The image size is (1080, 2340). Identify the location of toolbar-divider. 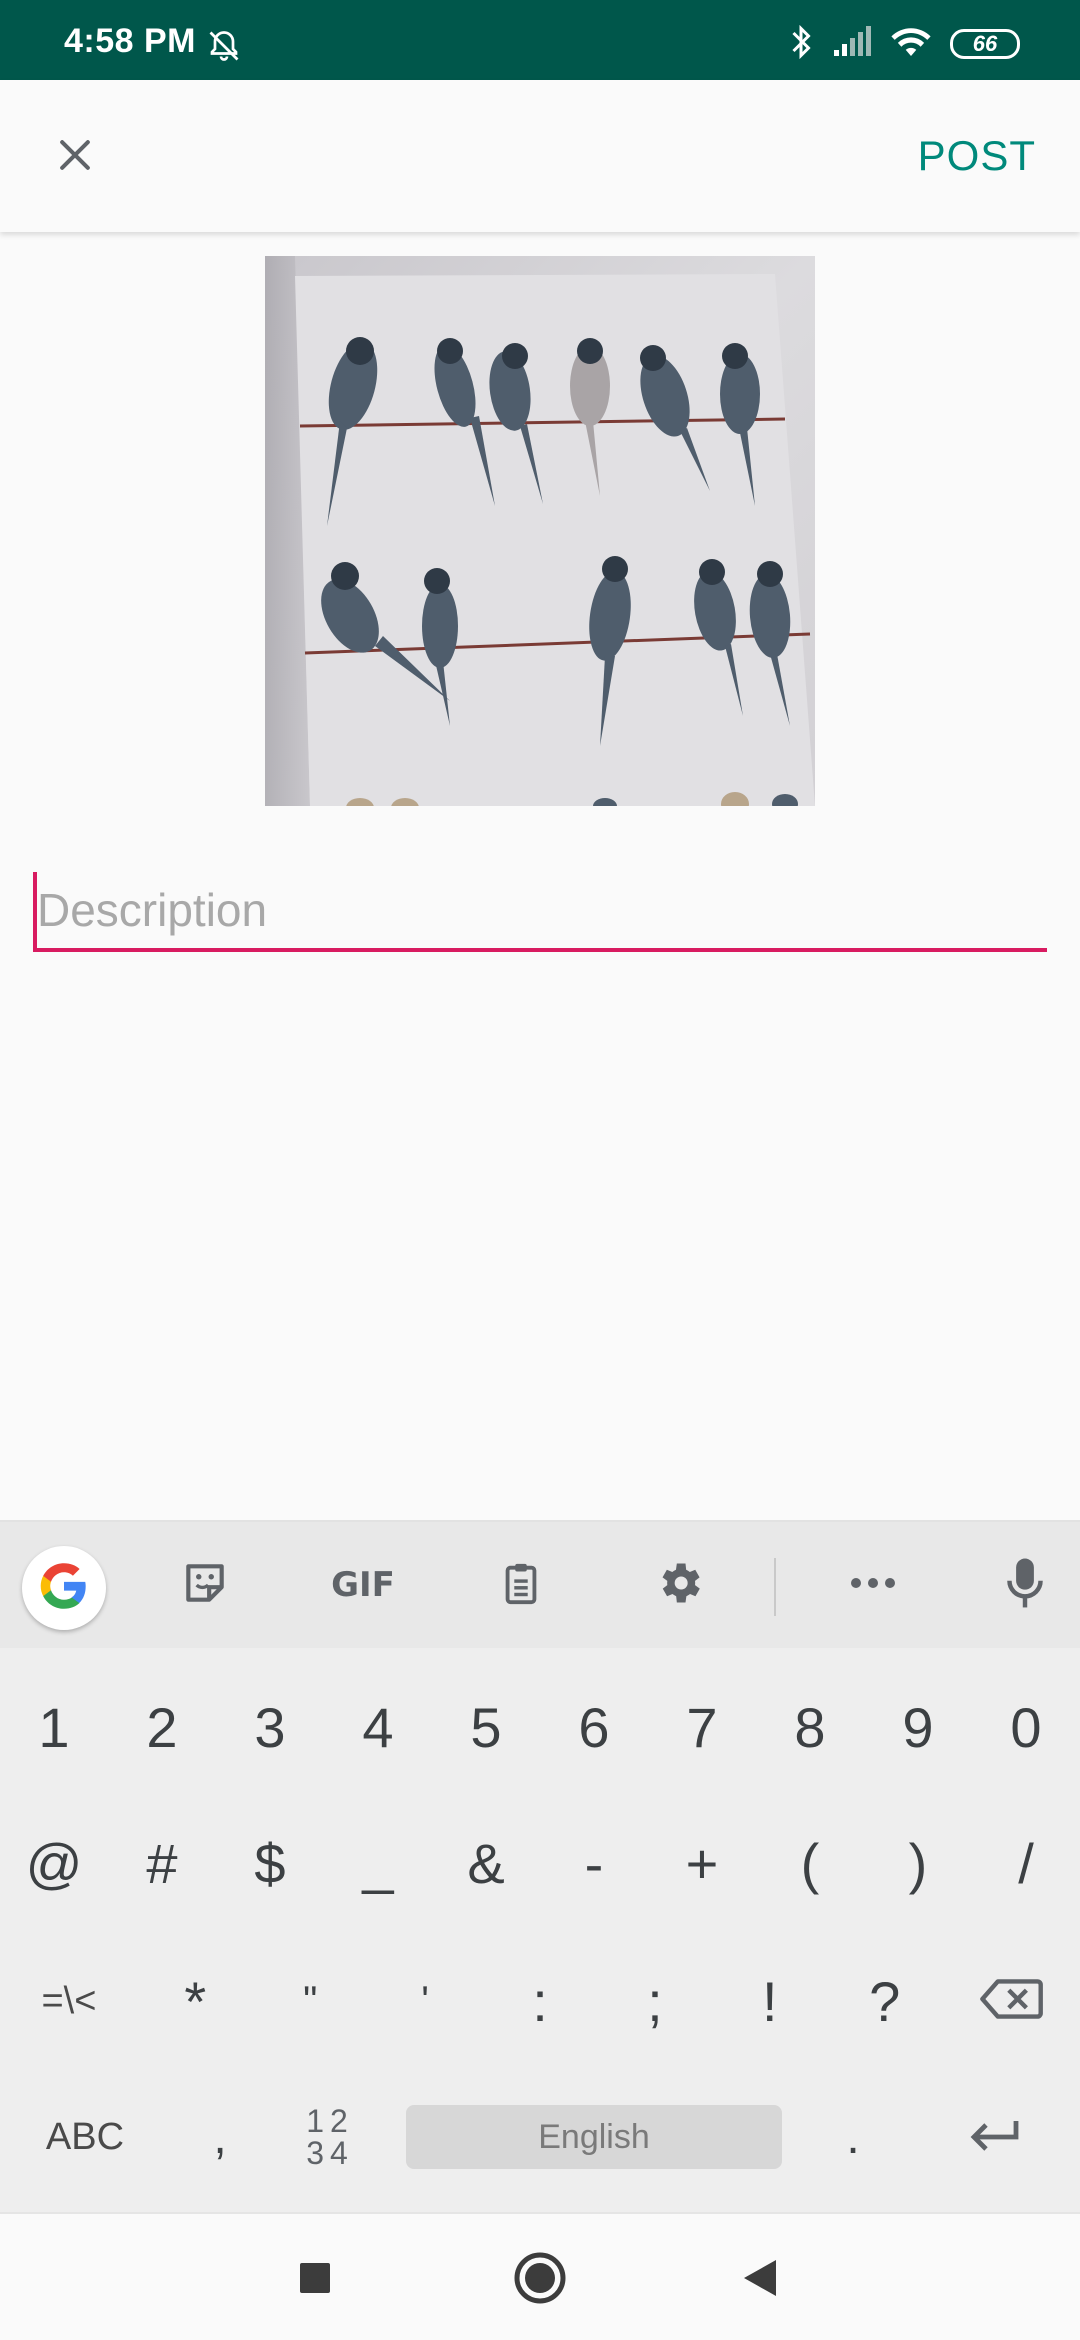
(775, 1587).